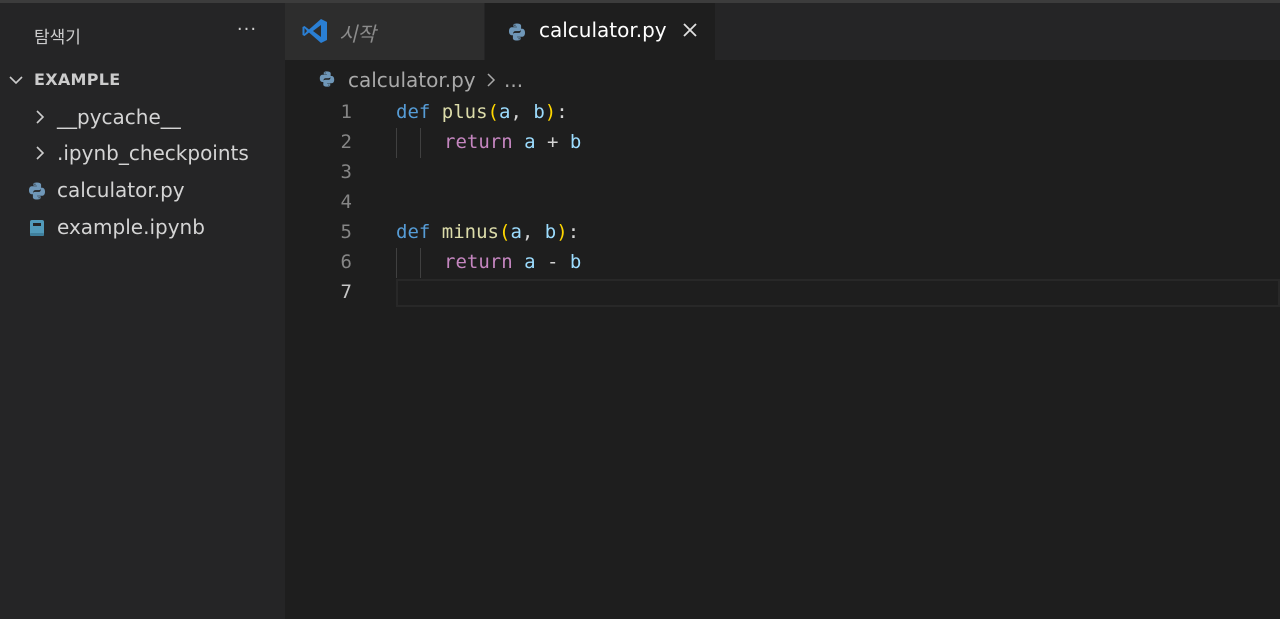  I want to click on current-line-highlight, so click(838, 293).